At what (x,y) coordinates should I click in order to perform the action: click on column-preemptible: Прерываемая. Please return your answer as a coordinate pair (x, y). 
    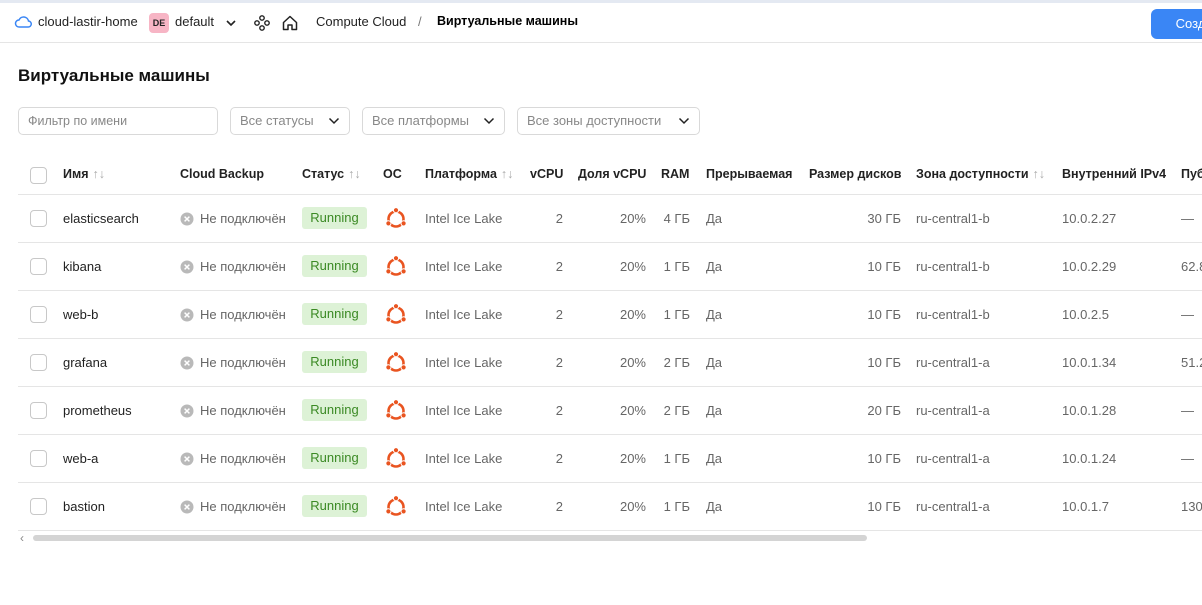
    Looking at the image, I should click on (749, 174).